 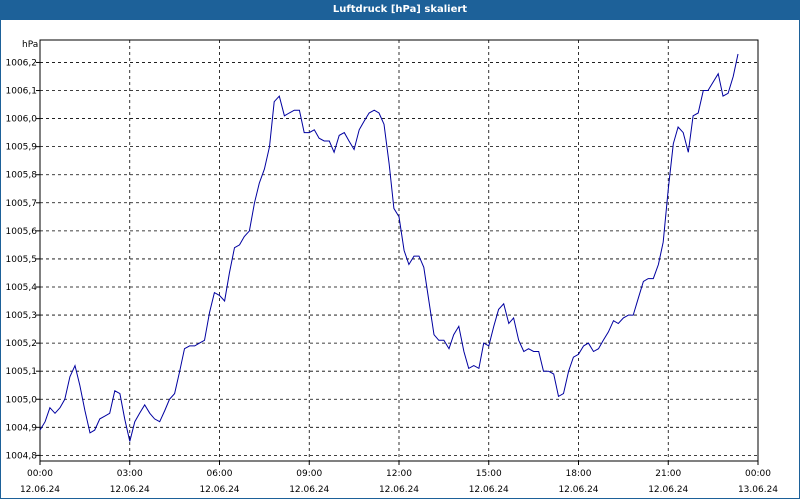 What do you see at coordinates (22, 456) in the screenshot?
I see `y-tick-label: 1004,8` at bounding box center [22, 456].